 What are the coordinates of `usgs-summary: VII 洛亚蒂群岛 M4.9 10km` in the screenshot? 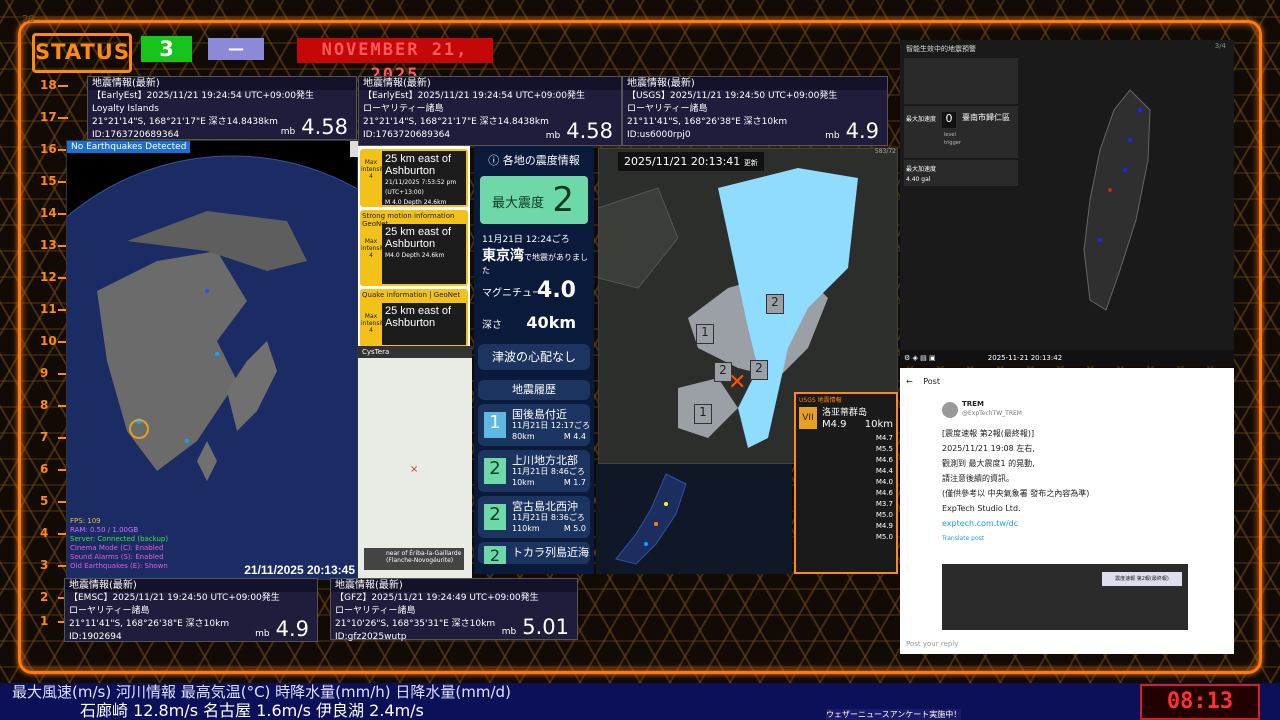 It's located at (846, 419).